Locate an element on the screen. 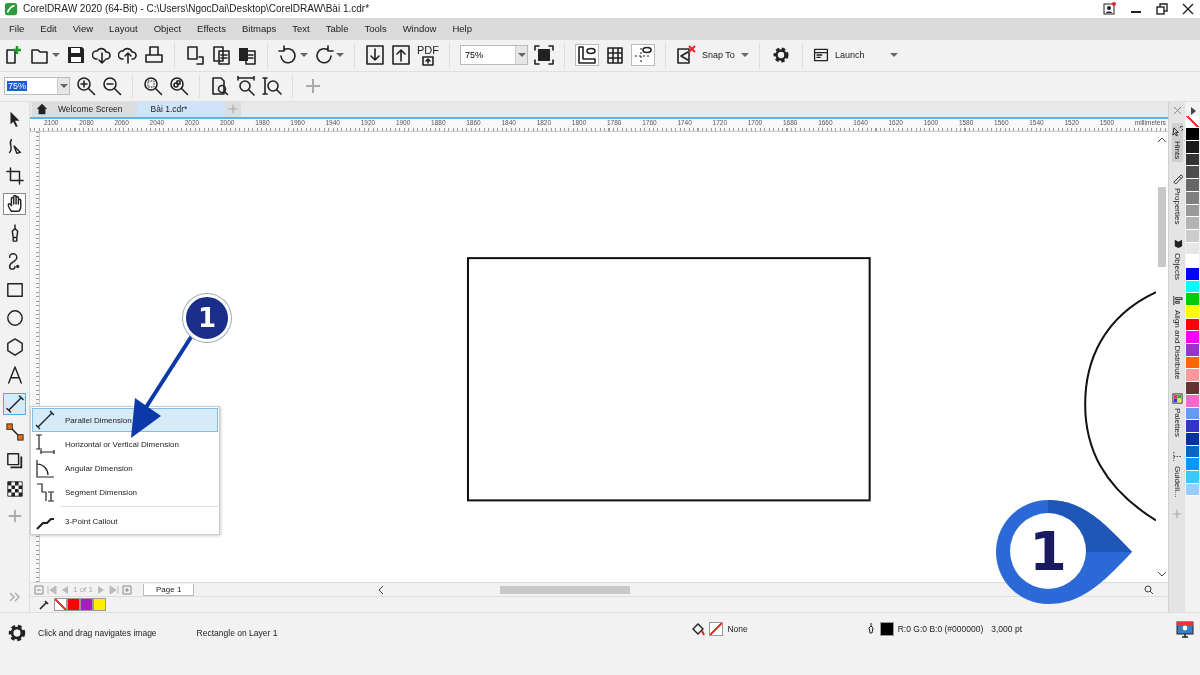 This screenshot has height=675, width=1200. flyout-menu-item: Angular Dimension is located at coordinates (125, 468).